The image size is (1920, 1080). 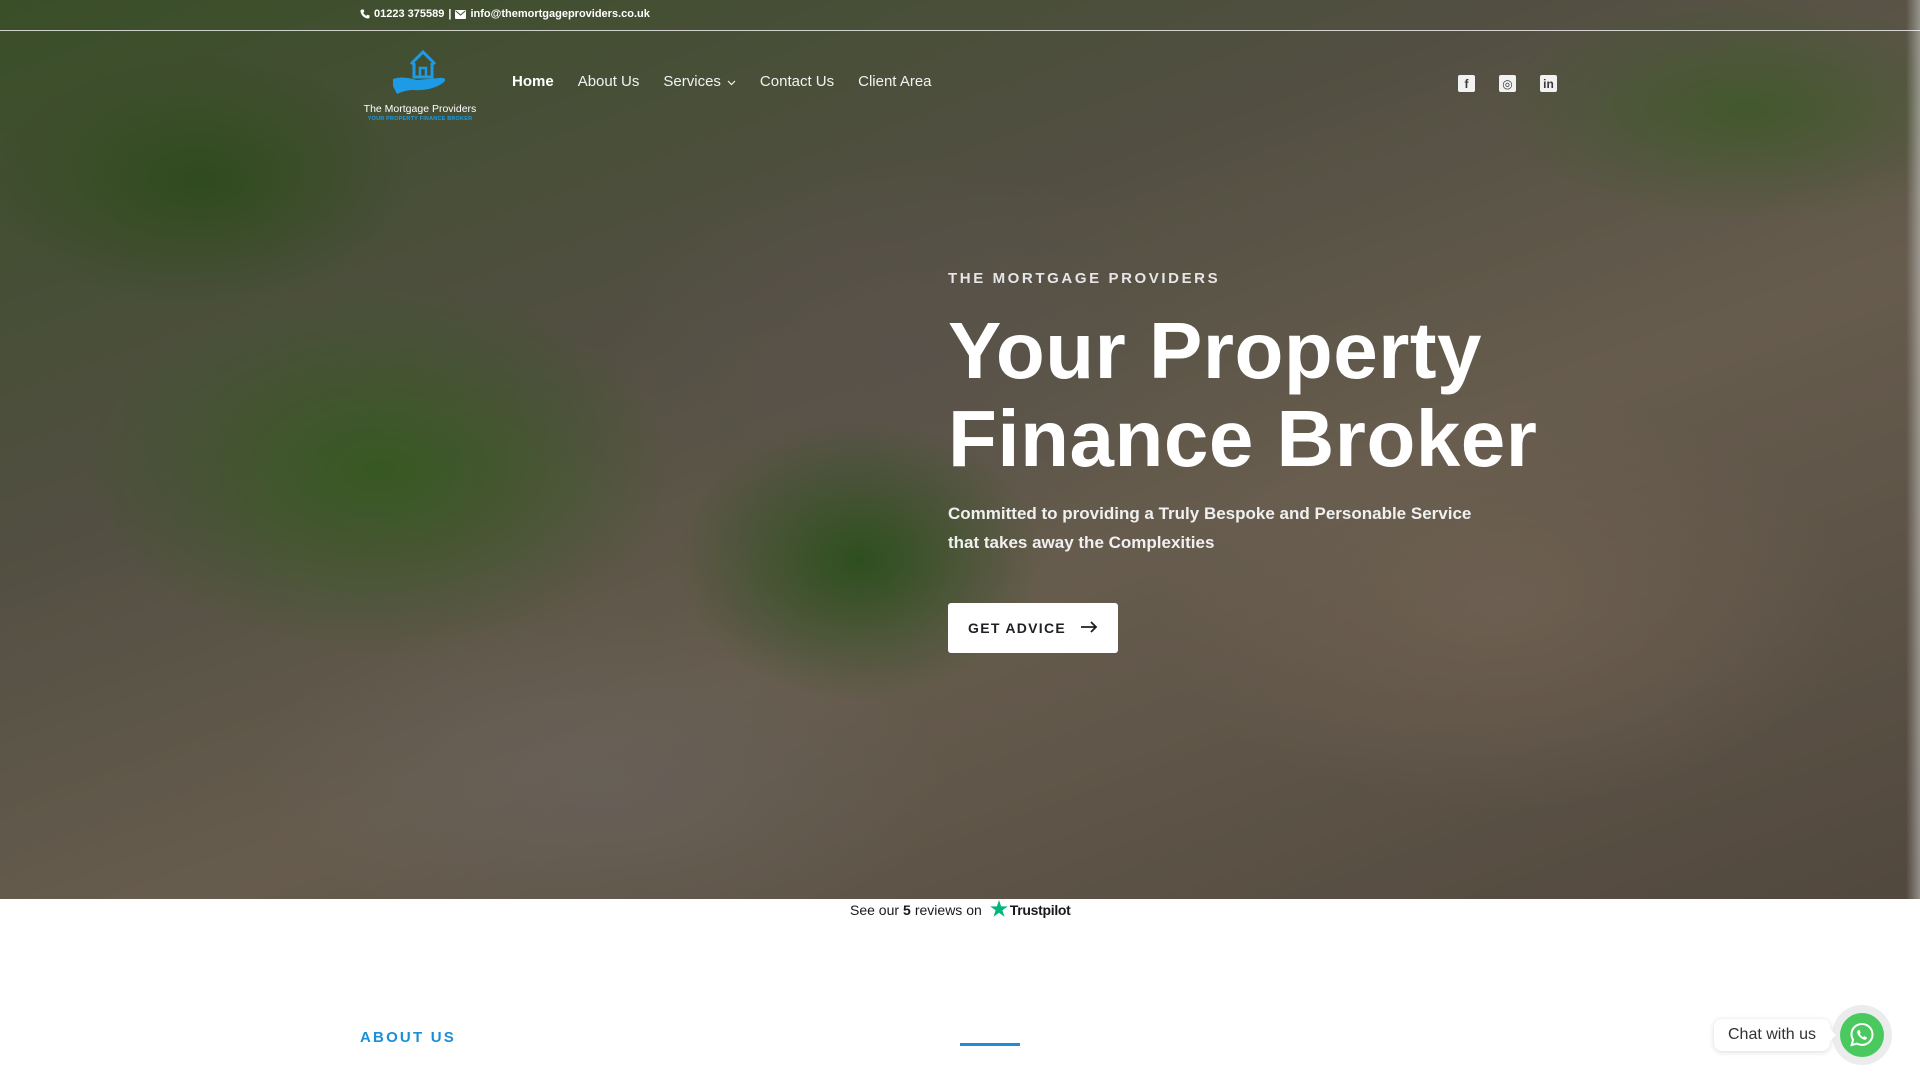 What do you see at coordinates (1017, 628) in the screenshot?
I see `cta-label: GET ADVICE` at bounding box center [1017, 628].